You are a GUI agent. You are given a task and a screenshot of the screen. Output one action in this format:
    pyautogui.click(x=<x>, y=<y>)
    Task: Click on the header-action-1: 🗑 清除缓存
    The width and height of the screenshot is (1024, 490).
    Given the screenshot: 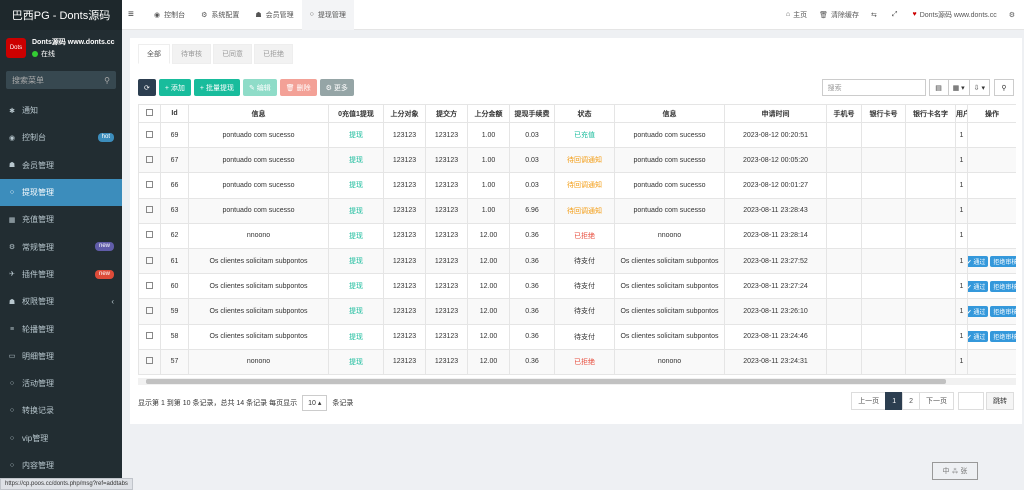 What is the action you would take?
    pyautogui.click(x=839, y=15)
    